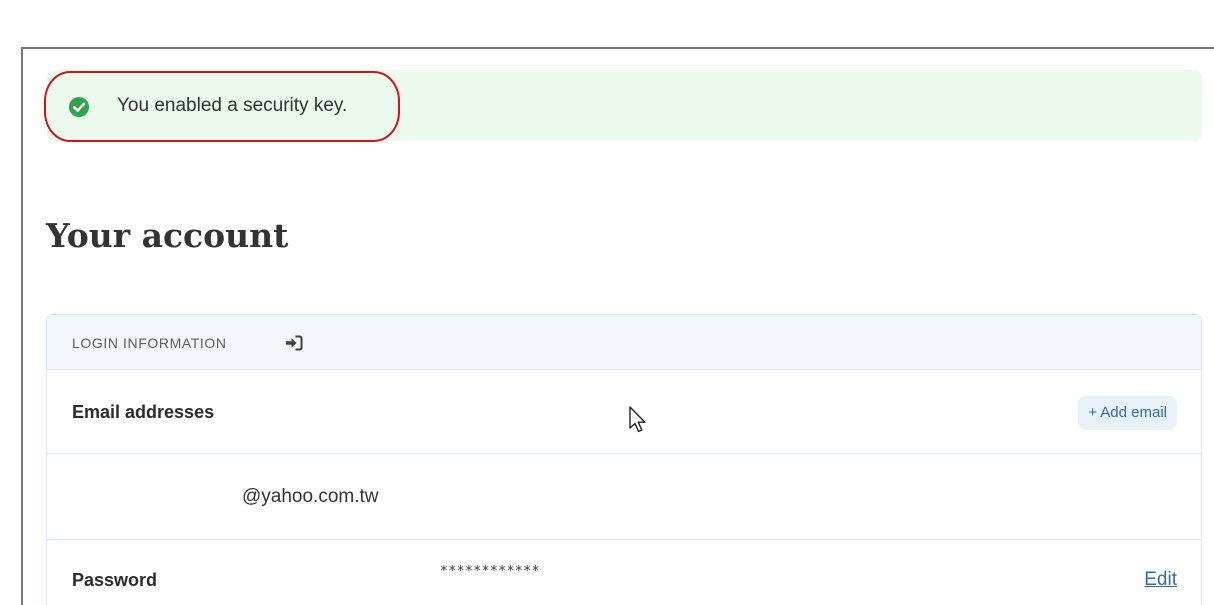  Describe the element at coordinates (79, 107) in the screenshot. I see `check-circle-icon` at that location.